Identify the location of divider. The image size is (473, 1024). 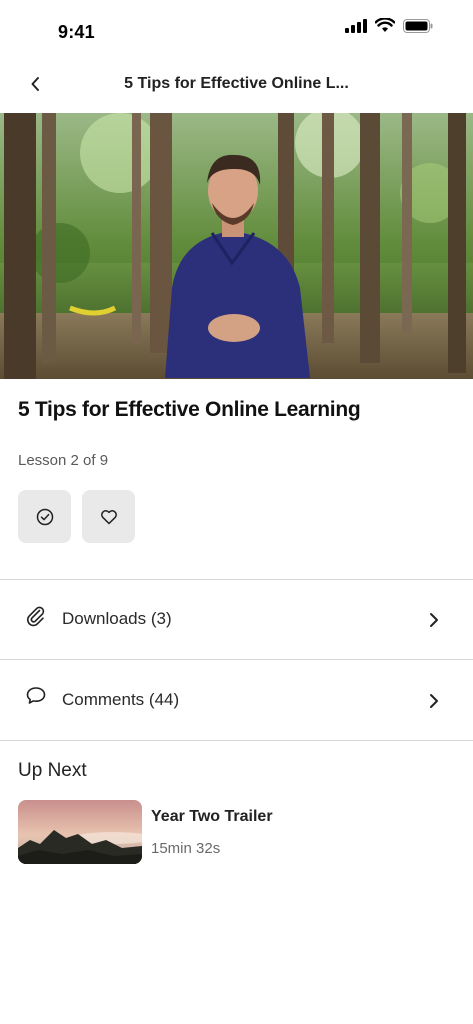
(236, 740).